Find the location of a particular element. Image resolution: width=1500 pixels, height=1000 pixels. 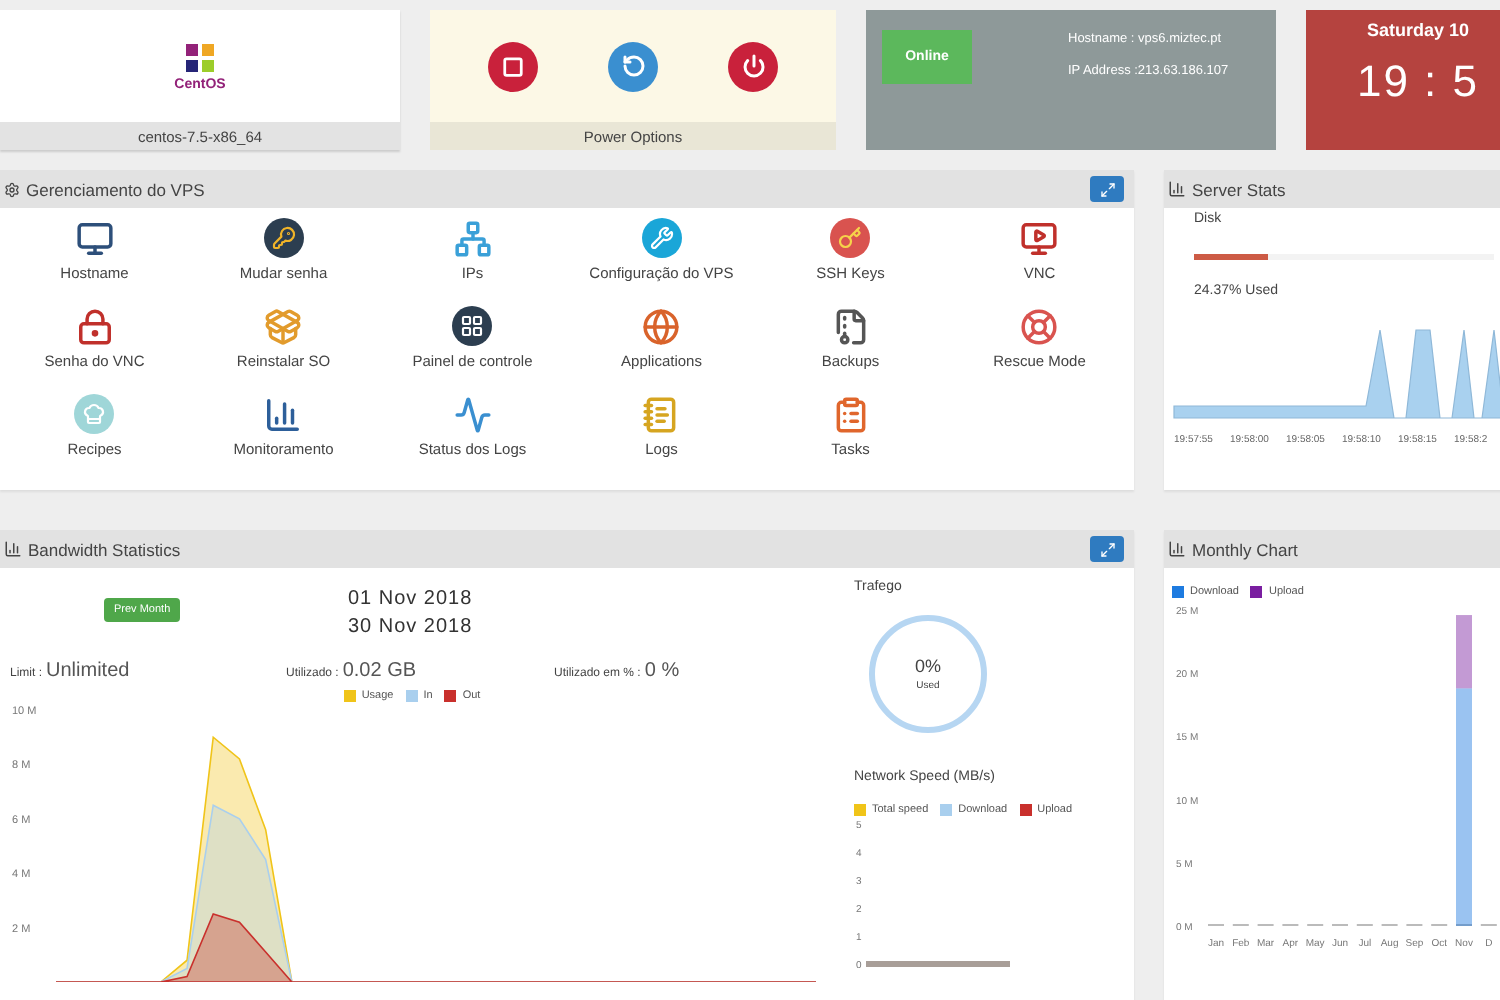

end-date: 30 Nov 2018 is located at coordinates (410, 627).